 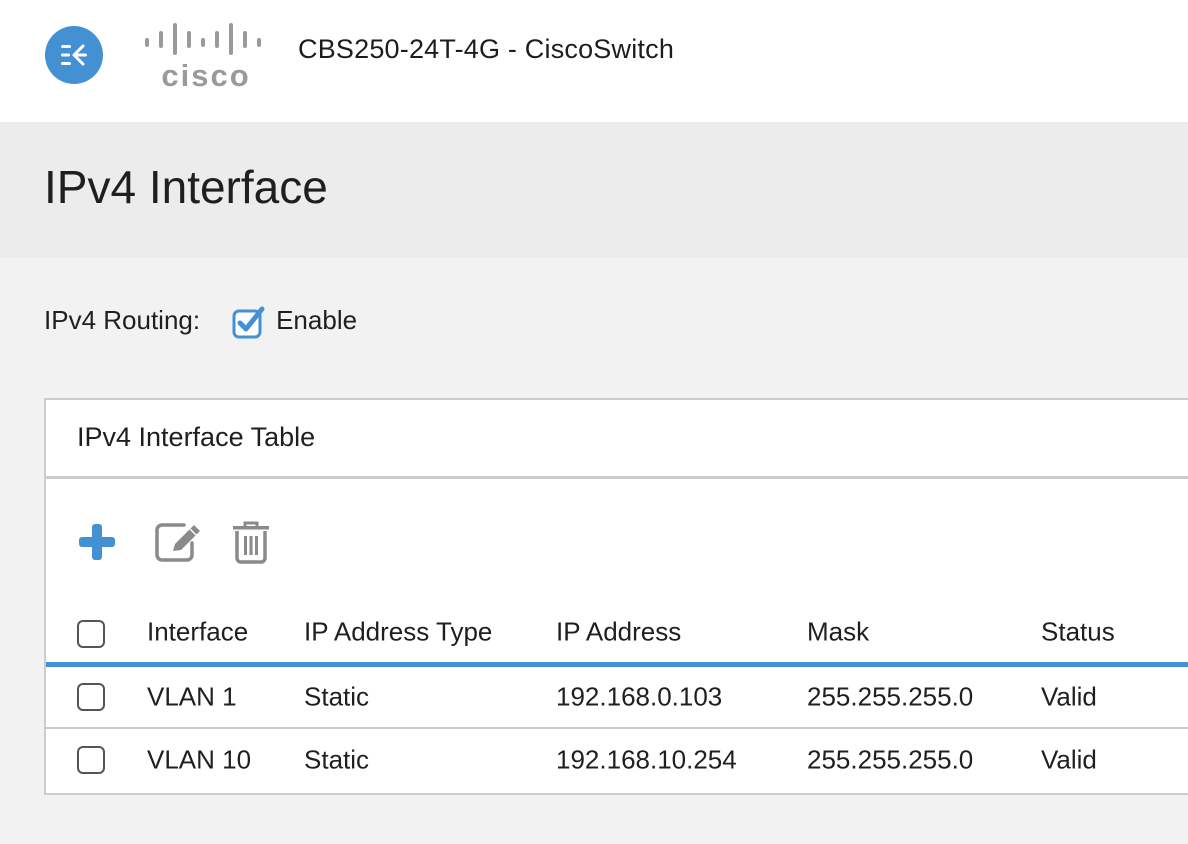 What do you see at coordinates (197, 632) in the screenshot?
I see `column-header-interface: Interface` at bounding box center [197, 632].